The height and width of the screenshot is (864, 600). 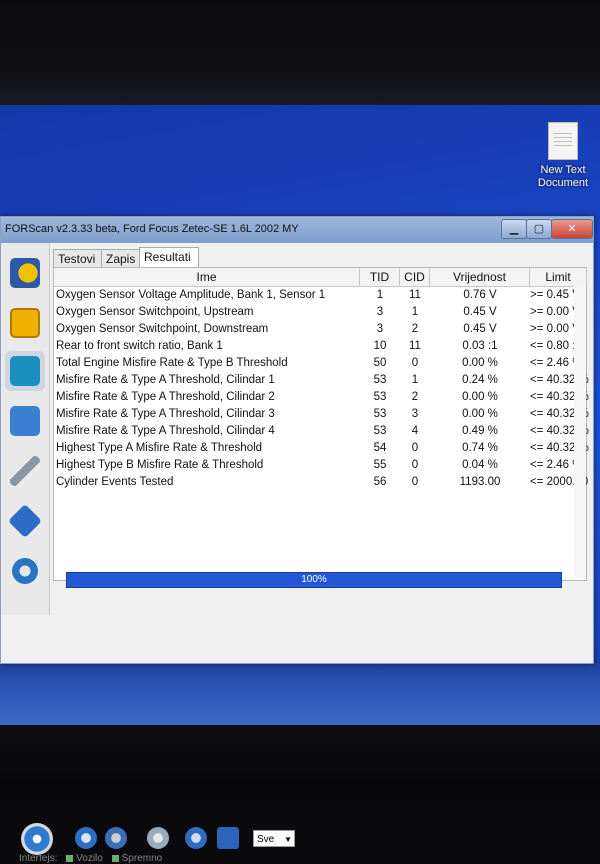 I want to click on maximize-button: ▢, so click(x=539, y=229).